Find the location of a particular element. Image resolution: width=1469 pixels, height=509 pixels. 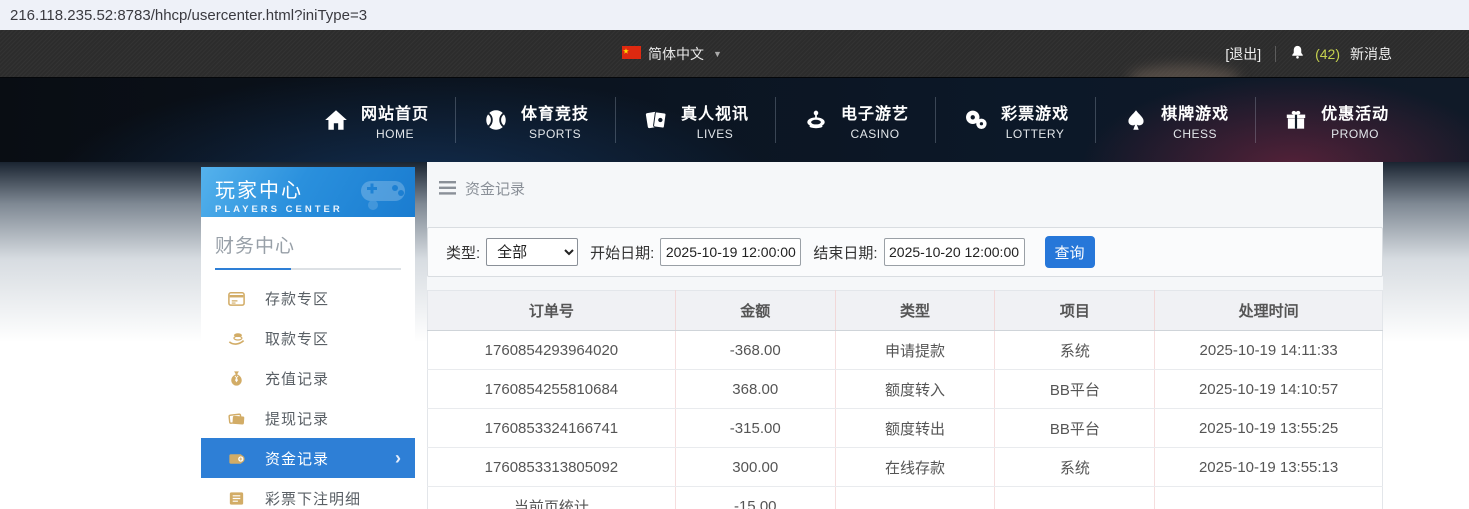

lottery-icon is located at coordinates (976, 120).